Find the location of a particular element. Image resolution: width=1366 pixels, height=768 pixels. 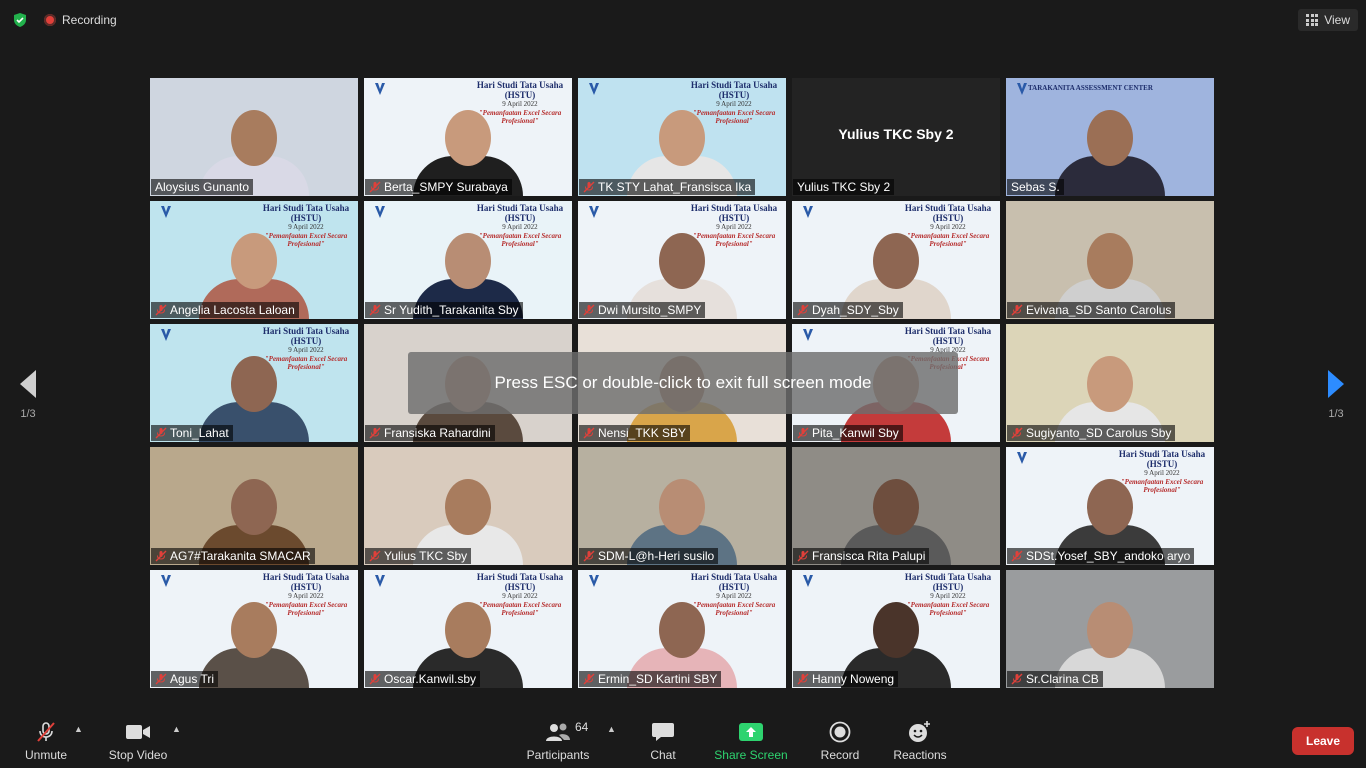

participant-name-label: Fransiska Rahardini is located at coordinates (430, 433).